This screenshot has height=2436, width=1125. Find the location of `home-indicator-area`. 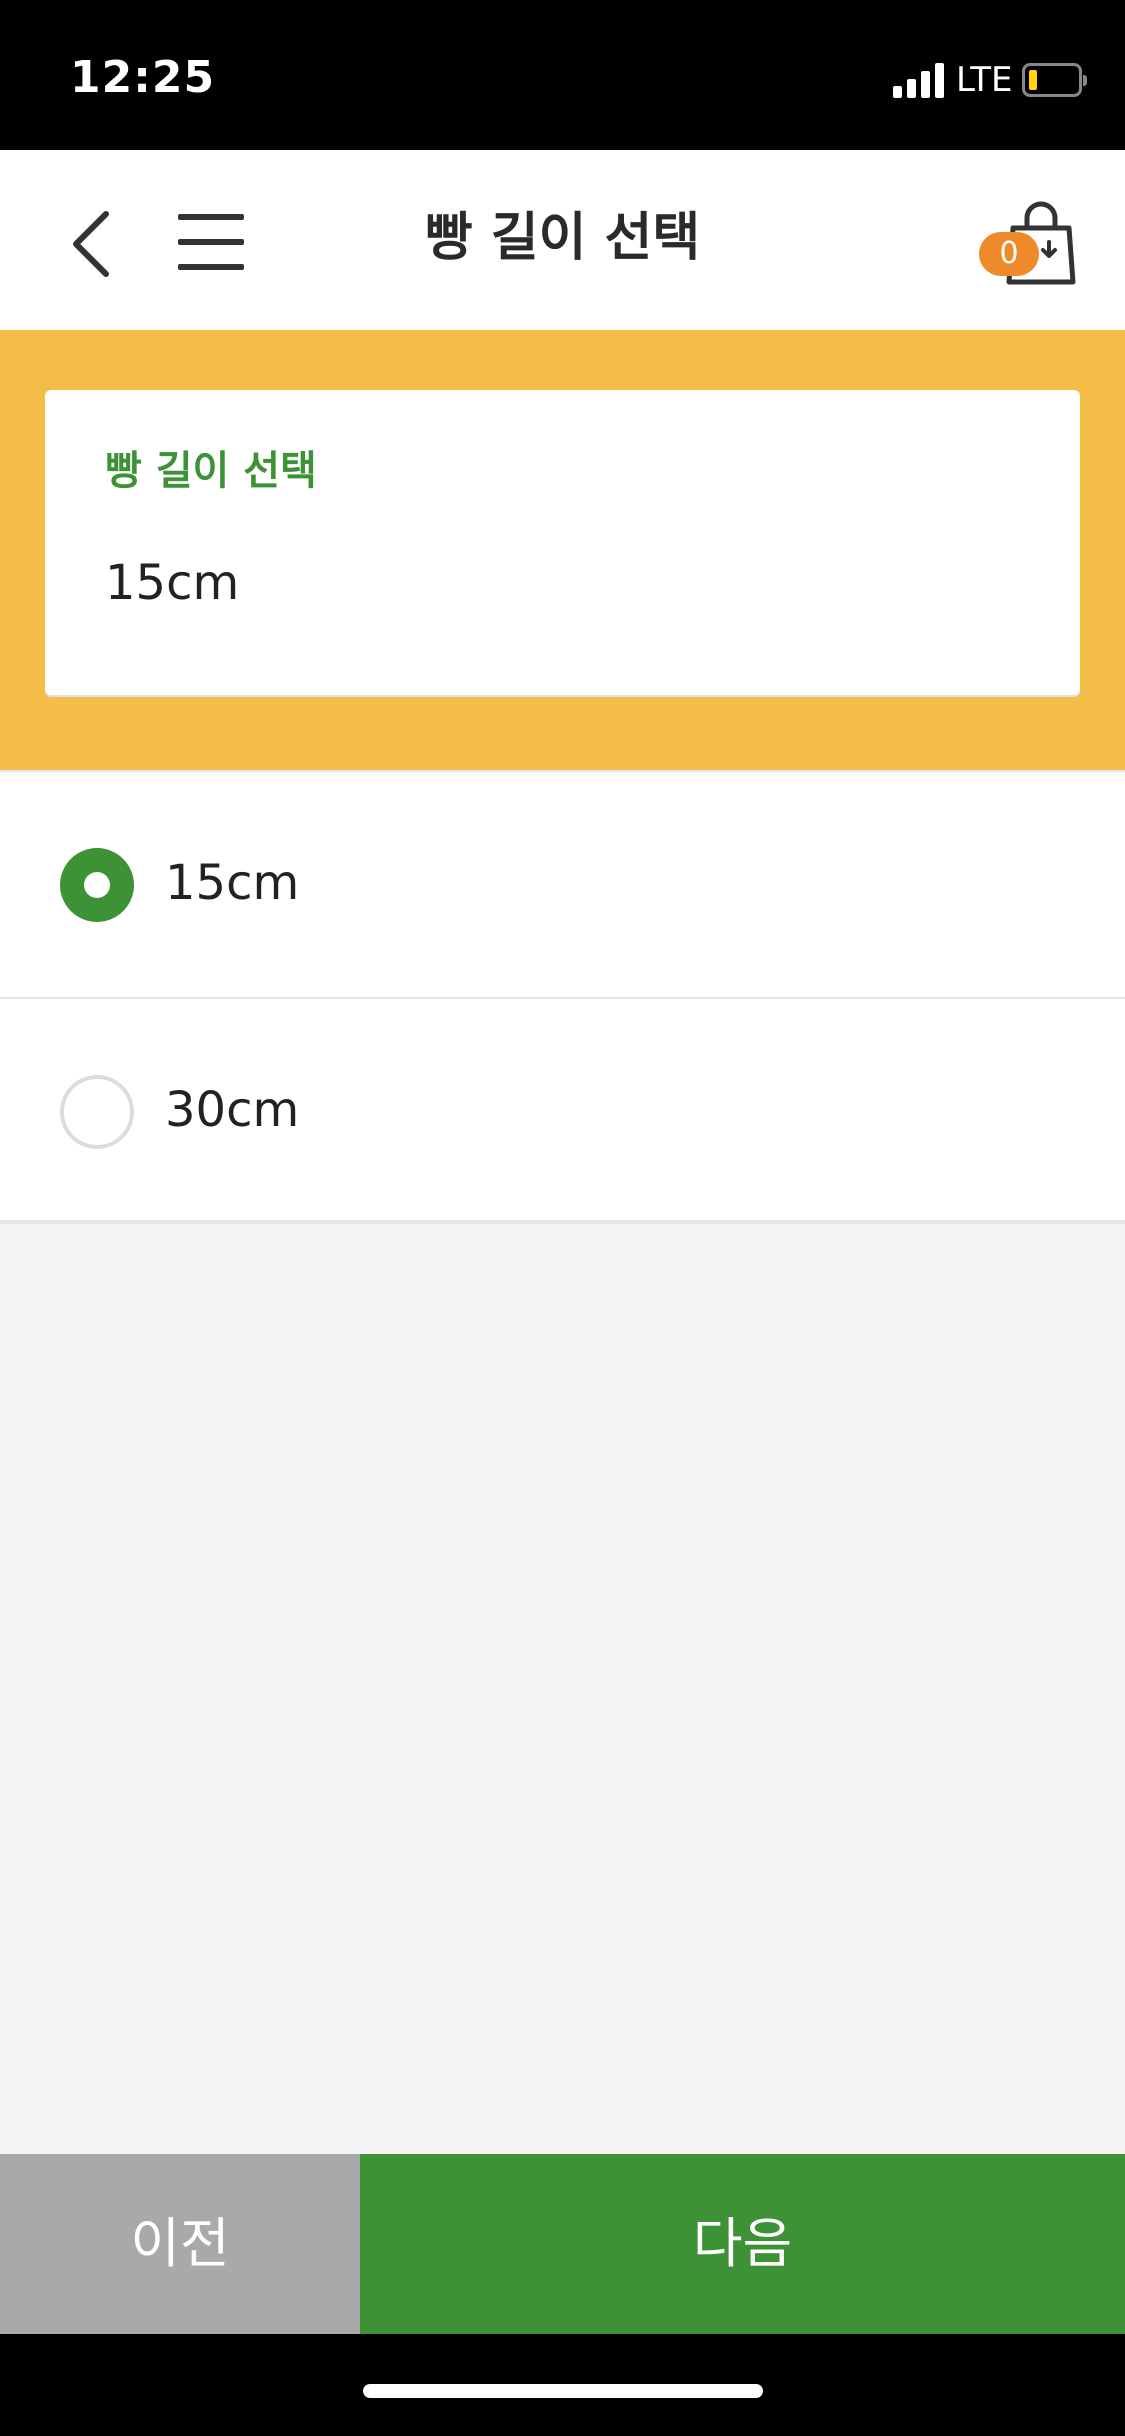

home-indicator-area is located at coordinates (562, 2385).